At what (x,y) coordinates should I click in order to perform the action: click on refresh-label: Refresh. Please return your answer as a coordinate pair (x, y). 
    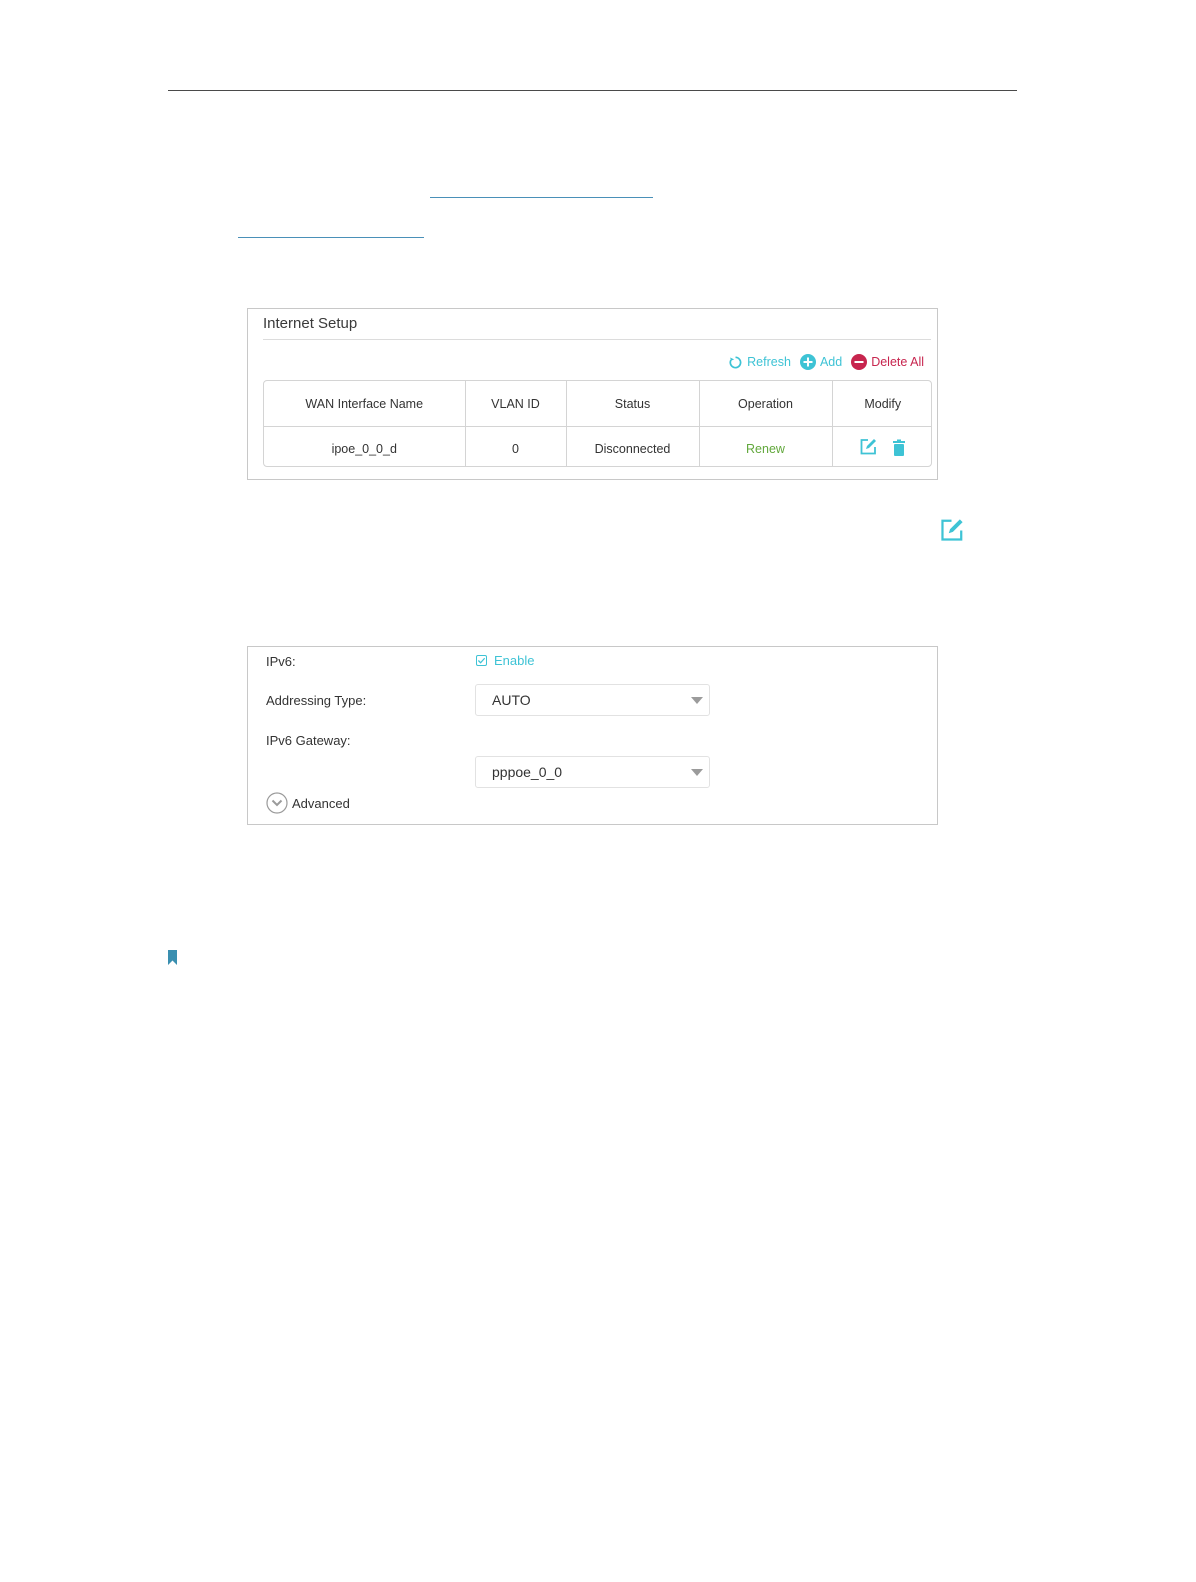
    Looking at the image, I should click on (769, 362).